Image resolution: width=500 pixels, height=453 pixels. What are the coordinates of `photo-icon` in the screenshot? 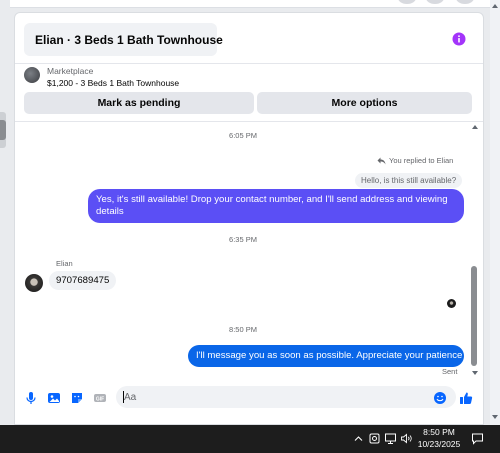 It's located at (54, 398).